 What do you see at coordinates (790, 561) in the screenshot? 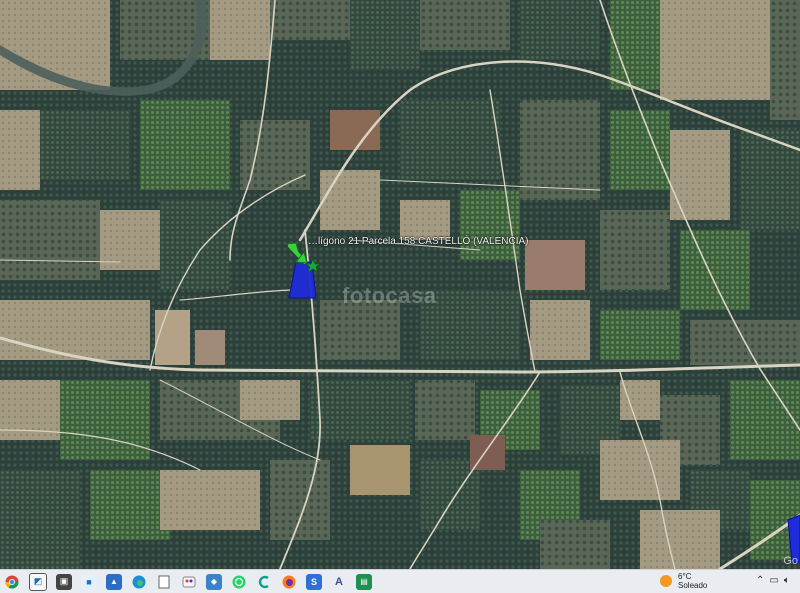
I see `map-provider-logo: Go` at bounding box center [790, 561].